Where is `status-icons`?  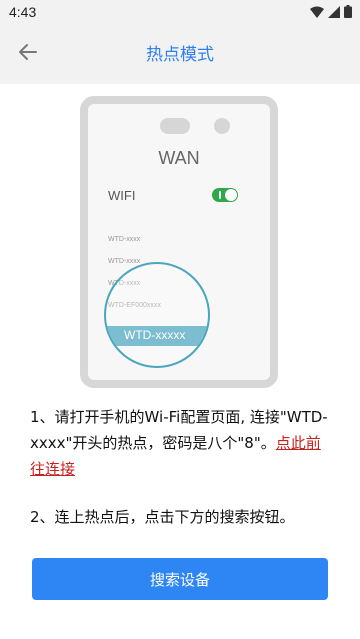 status-icons is located at coordinates (331, 11).